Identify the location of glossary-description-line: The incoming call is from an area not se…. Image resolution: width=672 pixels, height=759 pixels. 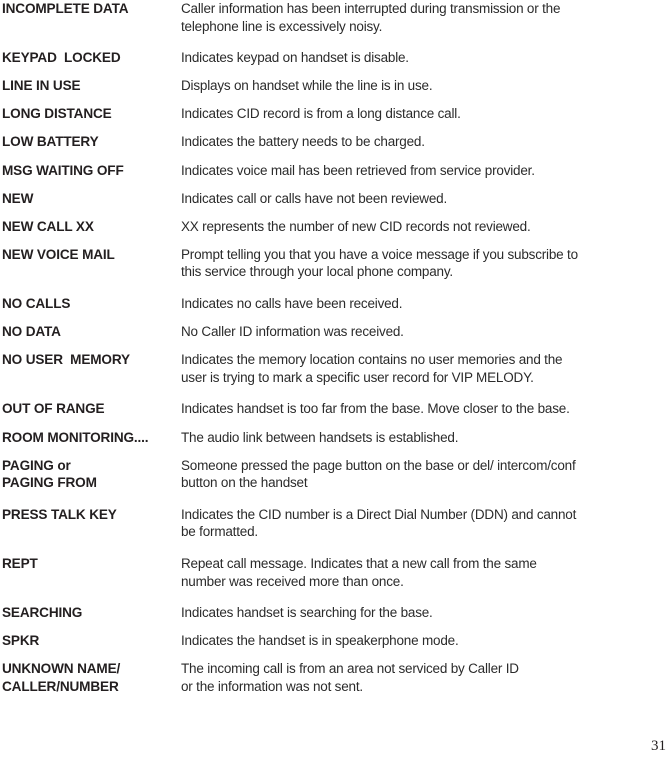
(350, 669).